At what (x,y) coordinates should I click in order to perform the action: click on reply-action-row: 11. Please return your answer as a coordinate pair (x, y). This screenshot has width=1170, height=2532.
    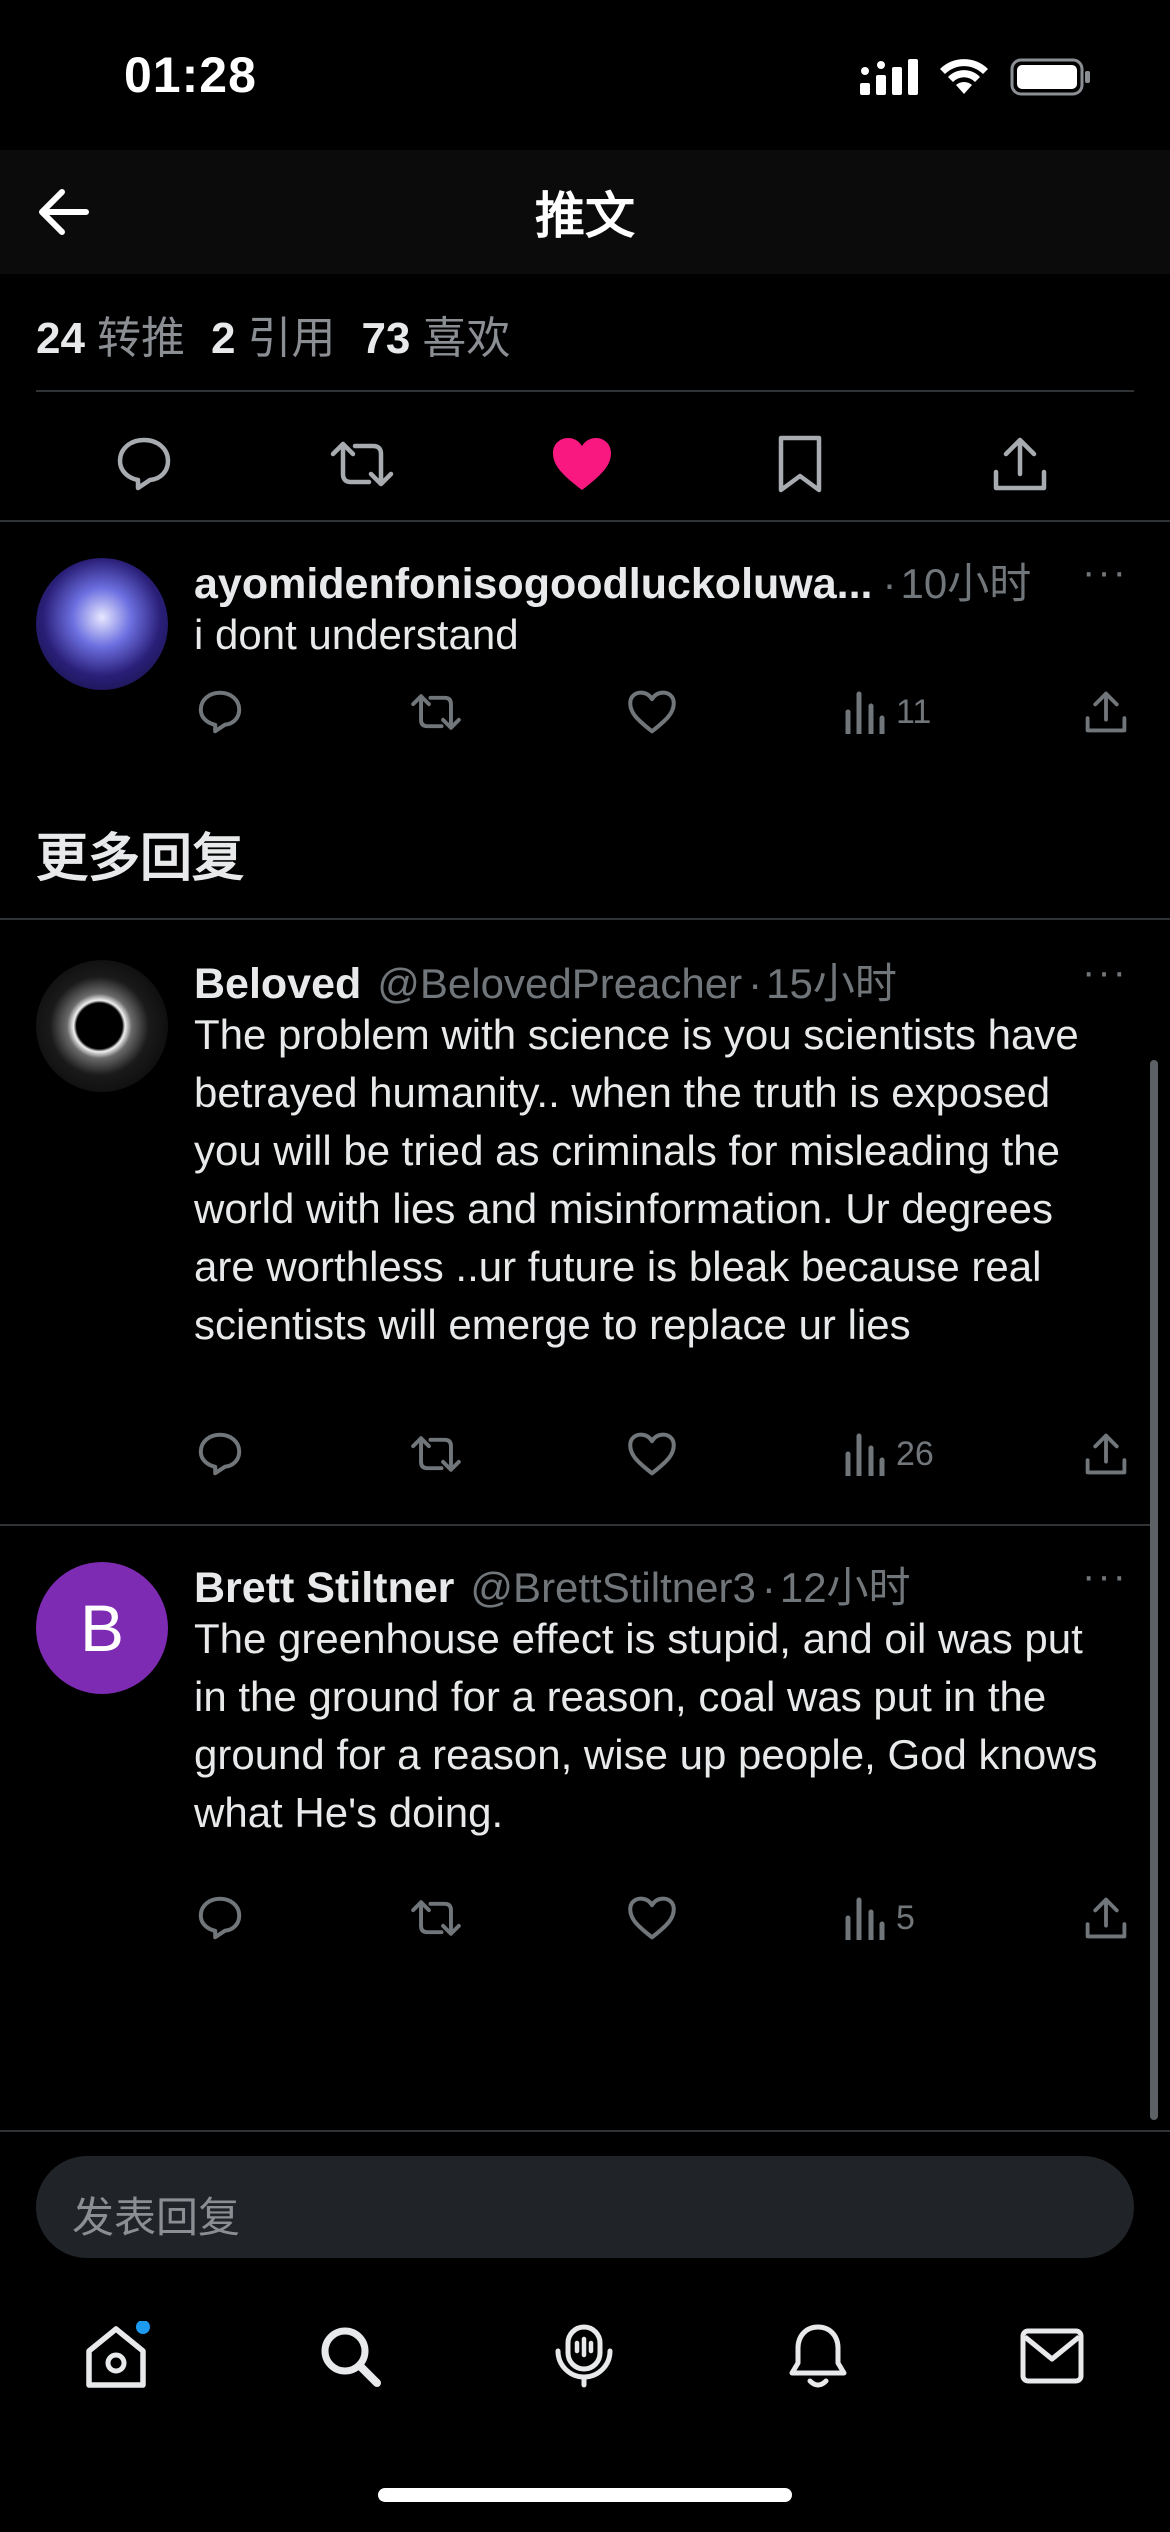
    Looking at the image, I should click on (664, 716).